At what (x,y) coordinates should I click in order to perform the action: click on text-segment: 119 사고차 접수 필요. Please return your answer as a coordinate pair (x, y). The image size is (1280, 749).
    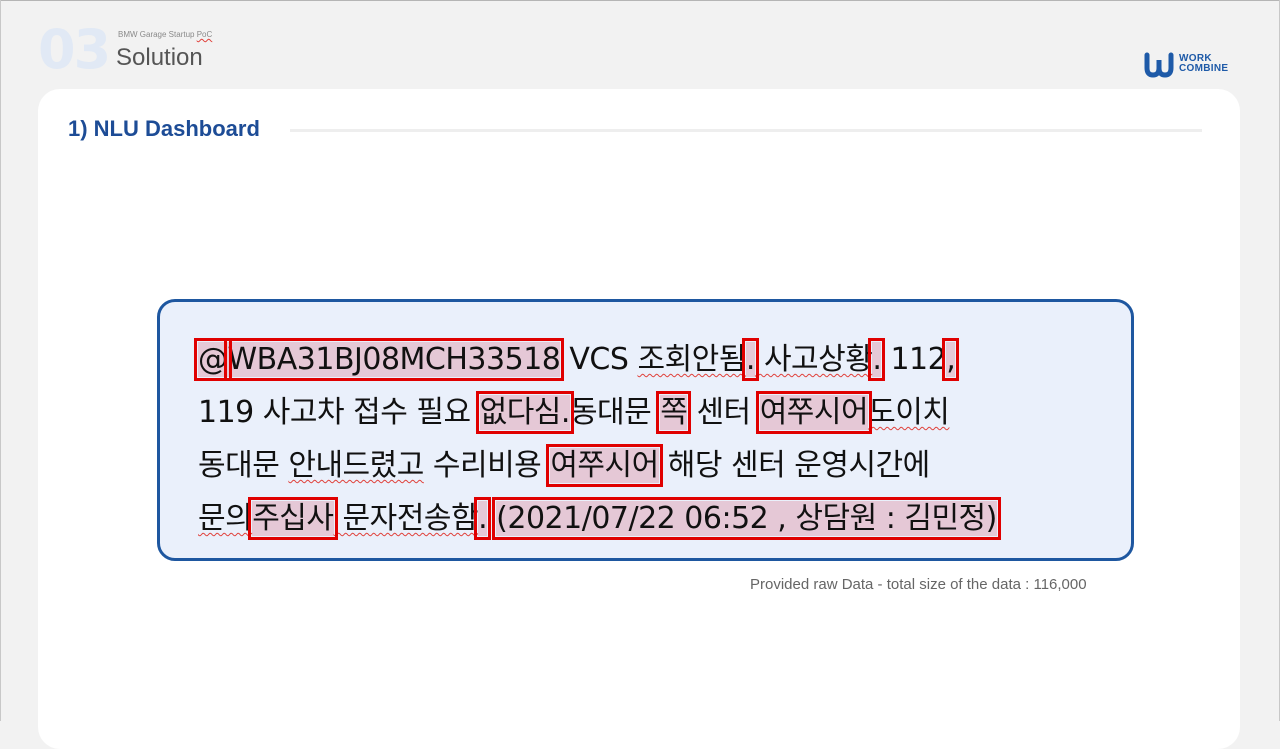
    Looking at the image, I should click on (339, 412).